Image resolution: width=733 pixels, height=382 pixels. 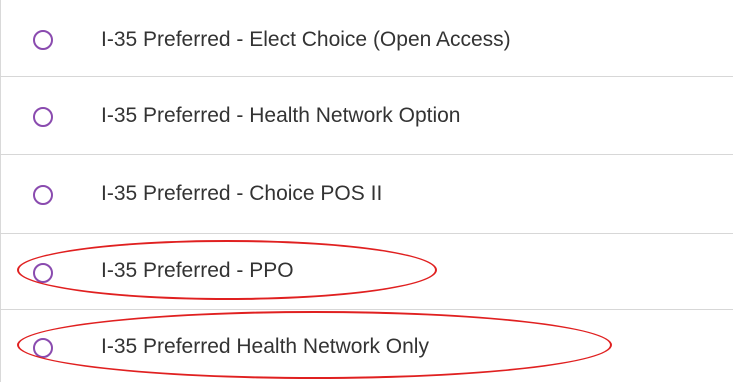 What do you see at coordinates (281, 115) in the screenshot?
I see `plan-option-label: I-35 Preferred - Health Network Option` at bounding box center [281, 115].